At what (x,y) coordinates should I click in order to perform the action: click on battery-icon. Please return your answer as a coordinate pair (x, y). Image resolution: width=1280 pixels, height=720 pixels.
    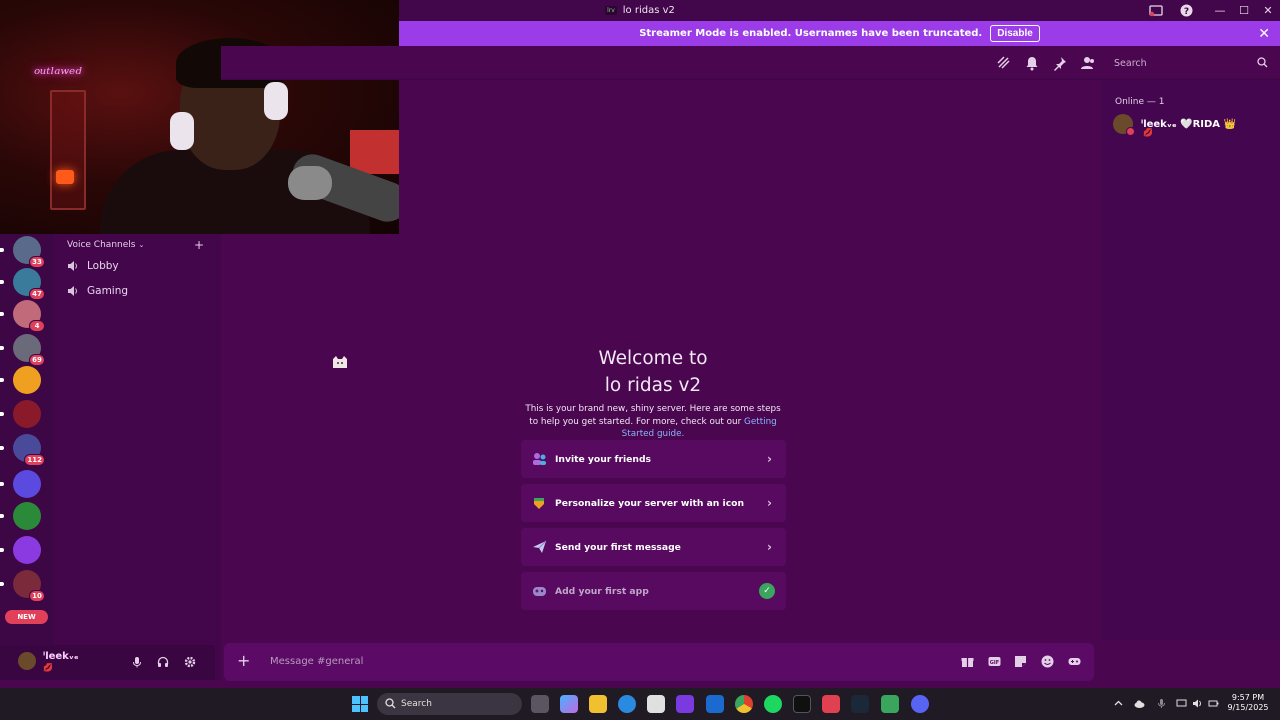
    Looking at the image, I should click on (1213, 703).